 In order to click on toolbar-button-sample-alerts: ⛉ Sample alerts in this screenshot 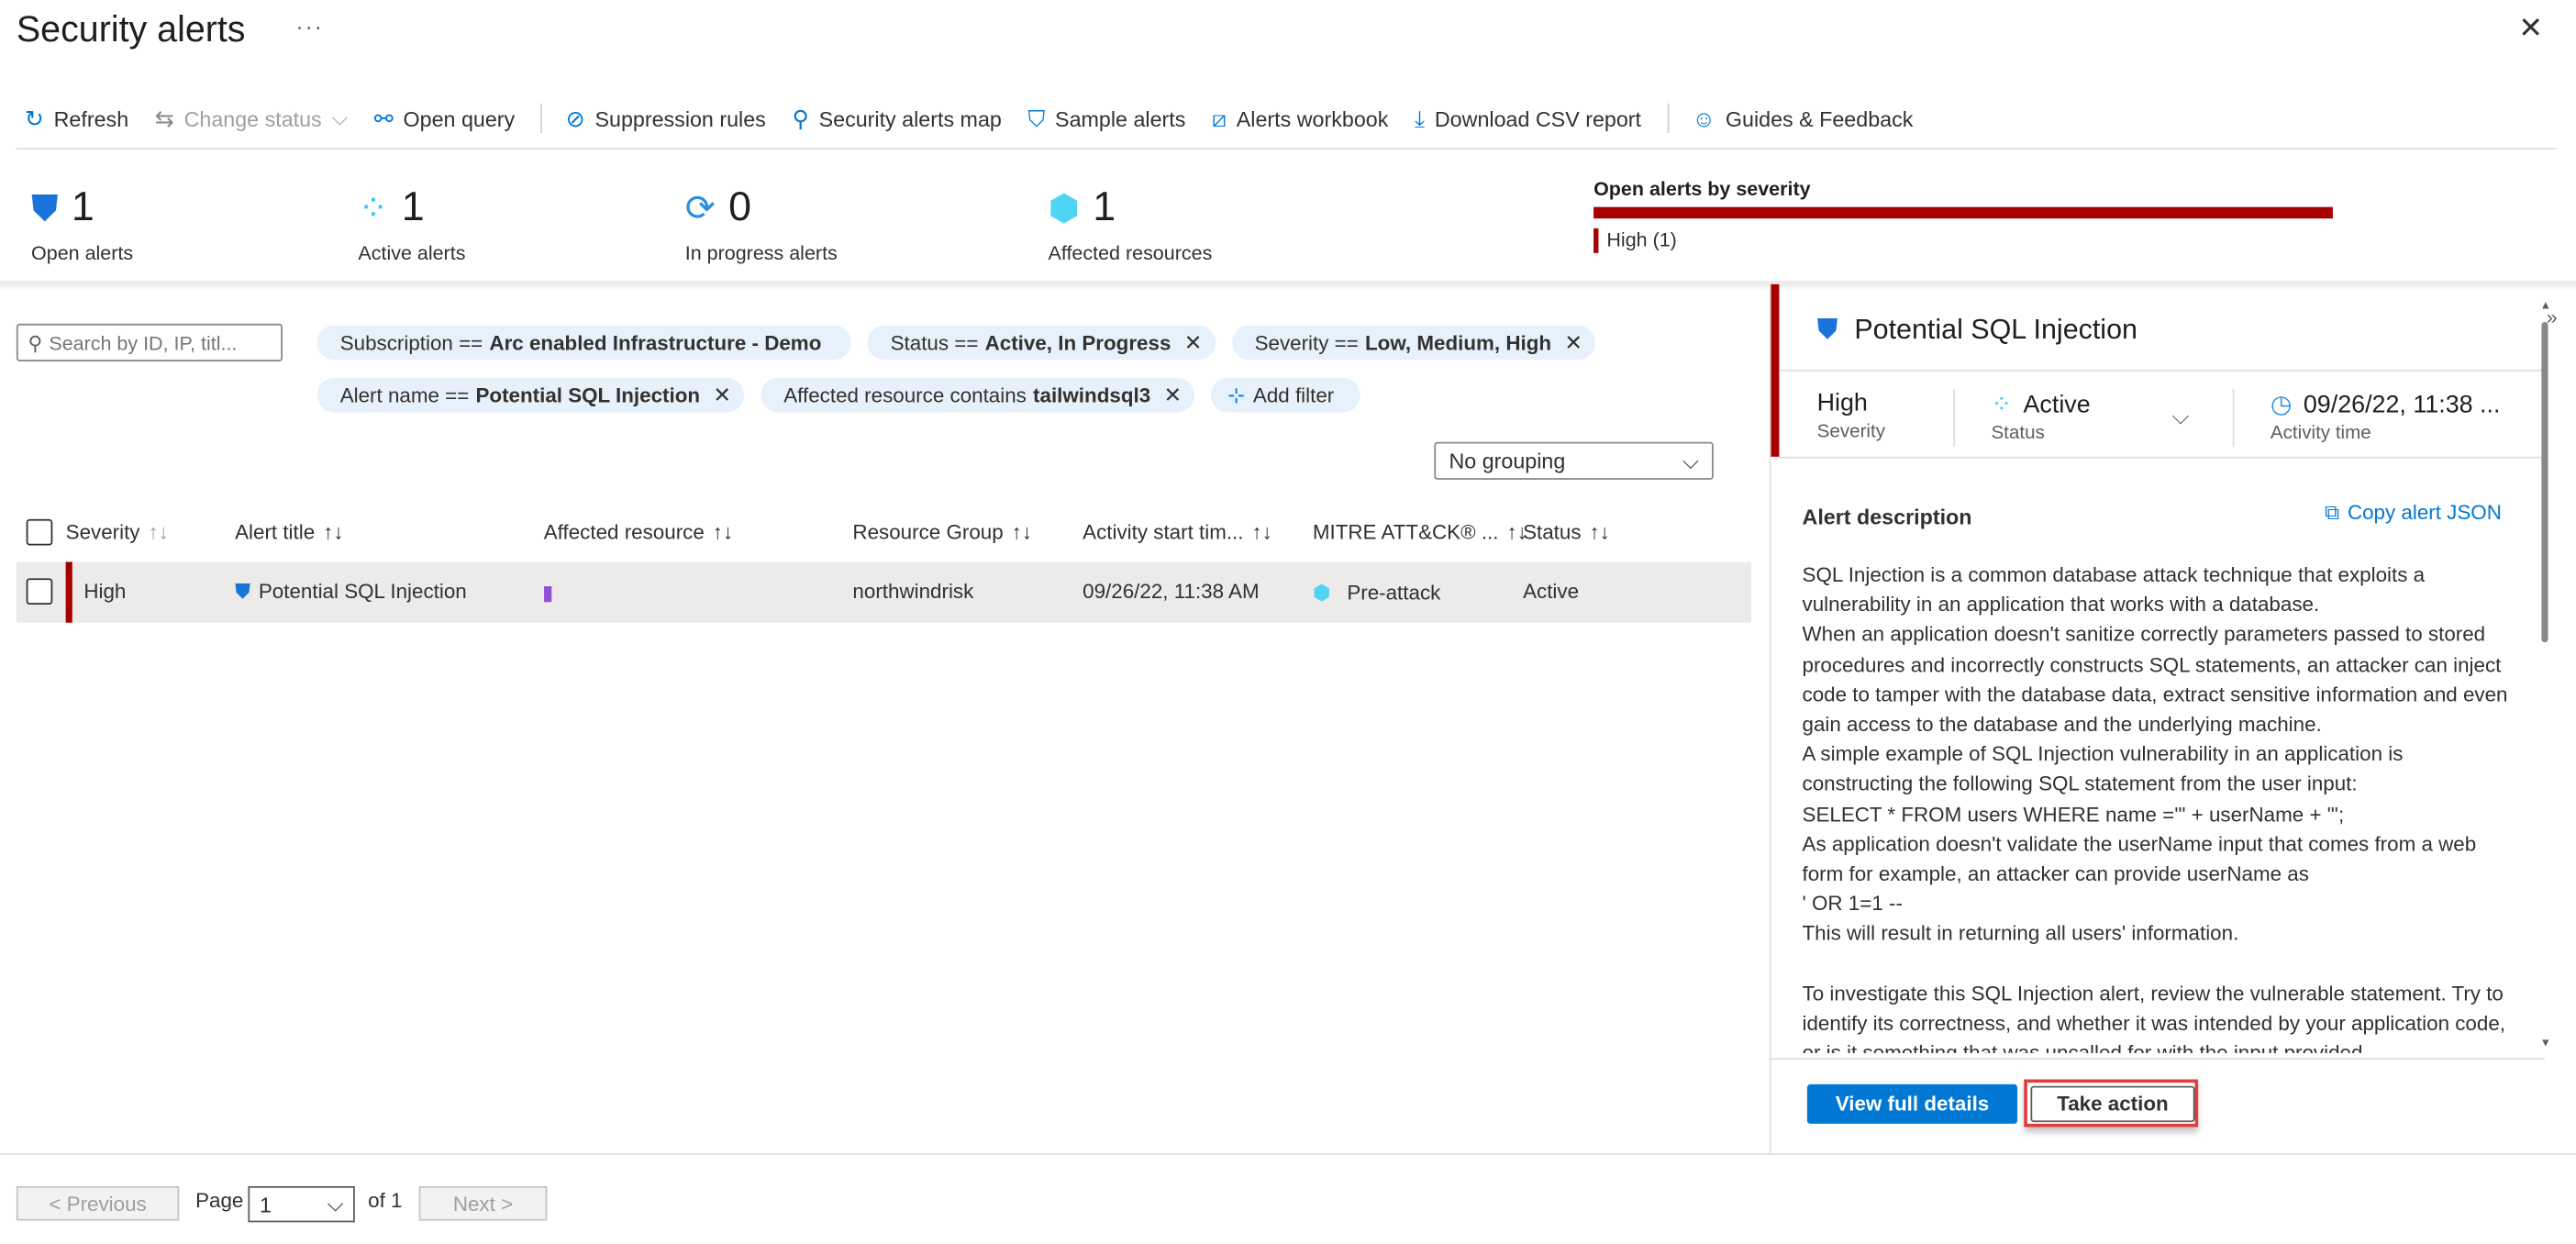, I will do `click(1107, 118)`.